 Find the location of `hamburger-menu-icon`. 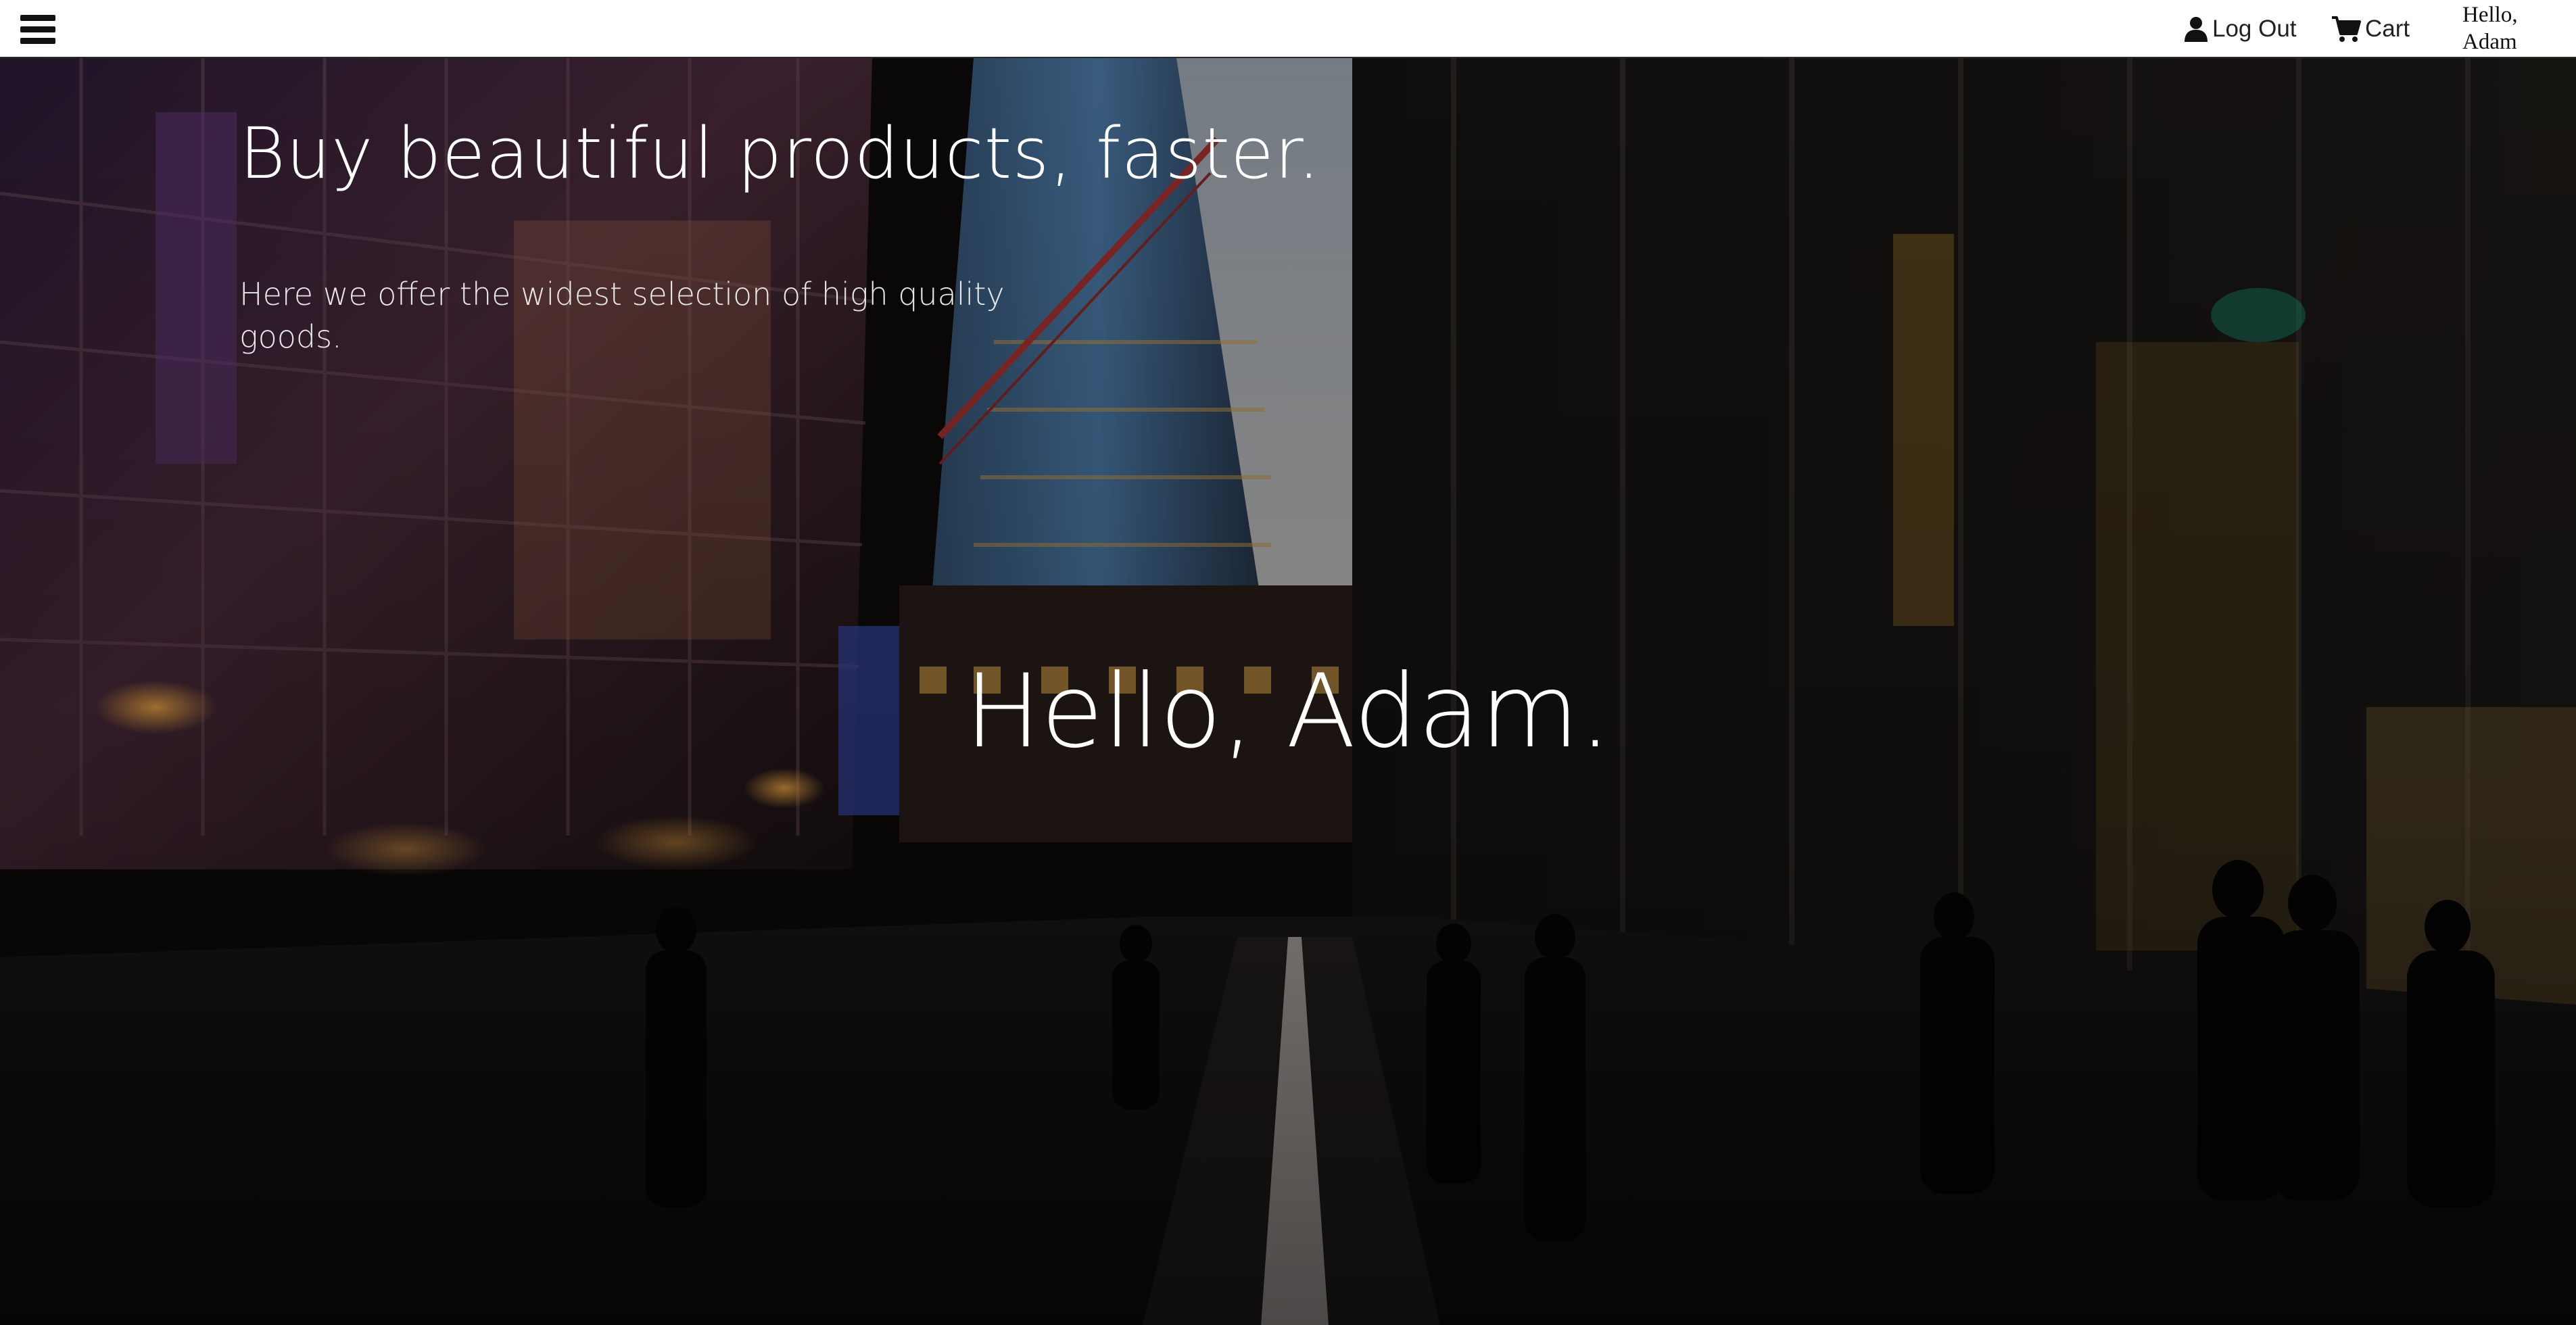

hamburger-menu-icon is located at coordinates (37, 30).